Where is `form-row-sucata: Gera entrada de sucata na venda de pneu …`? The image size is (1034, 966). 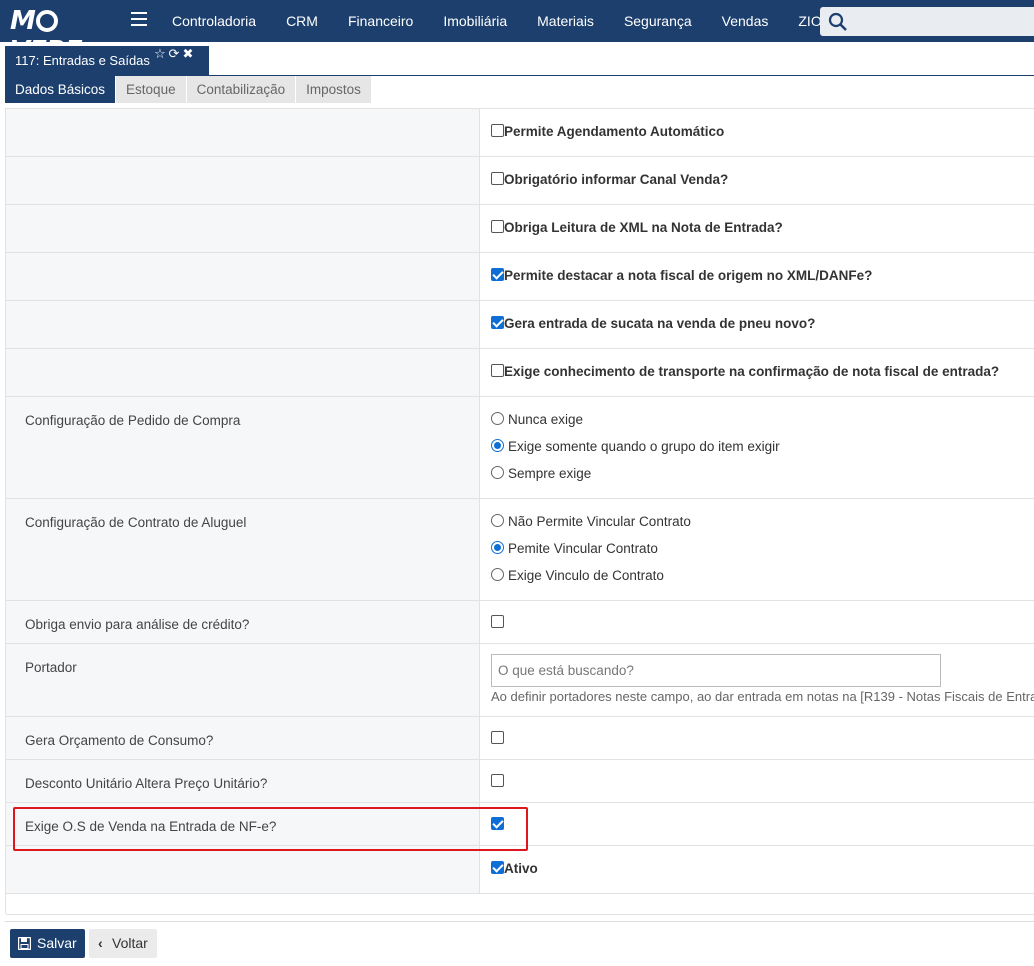
form-row-sucata: Gera entrada de sucata na venda de pneu … is located at coordinates (520, 325).